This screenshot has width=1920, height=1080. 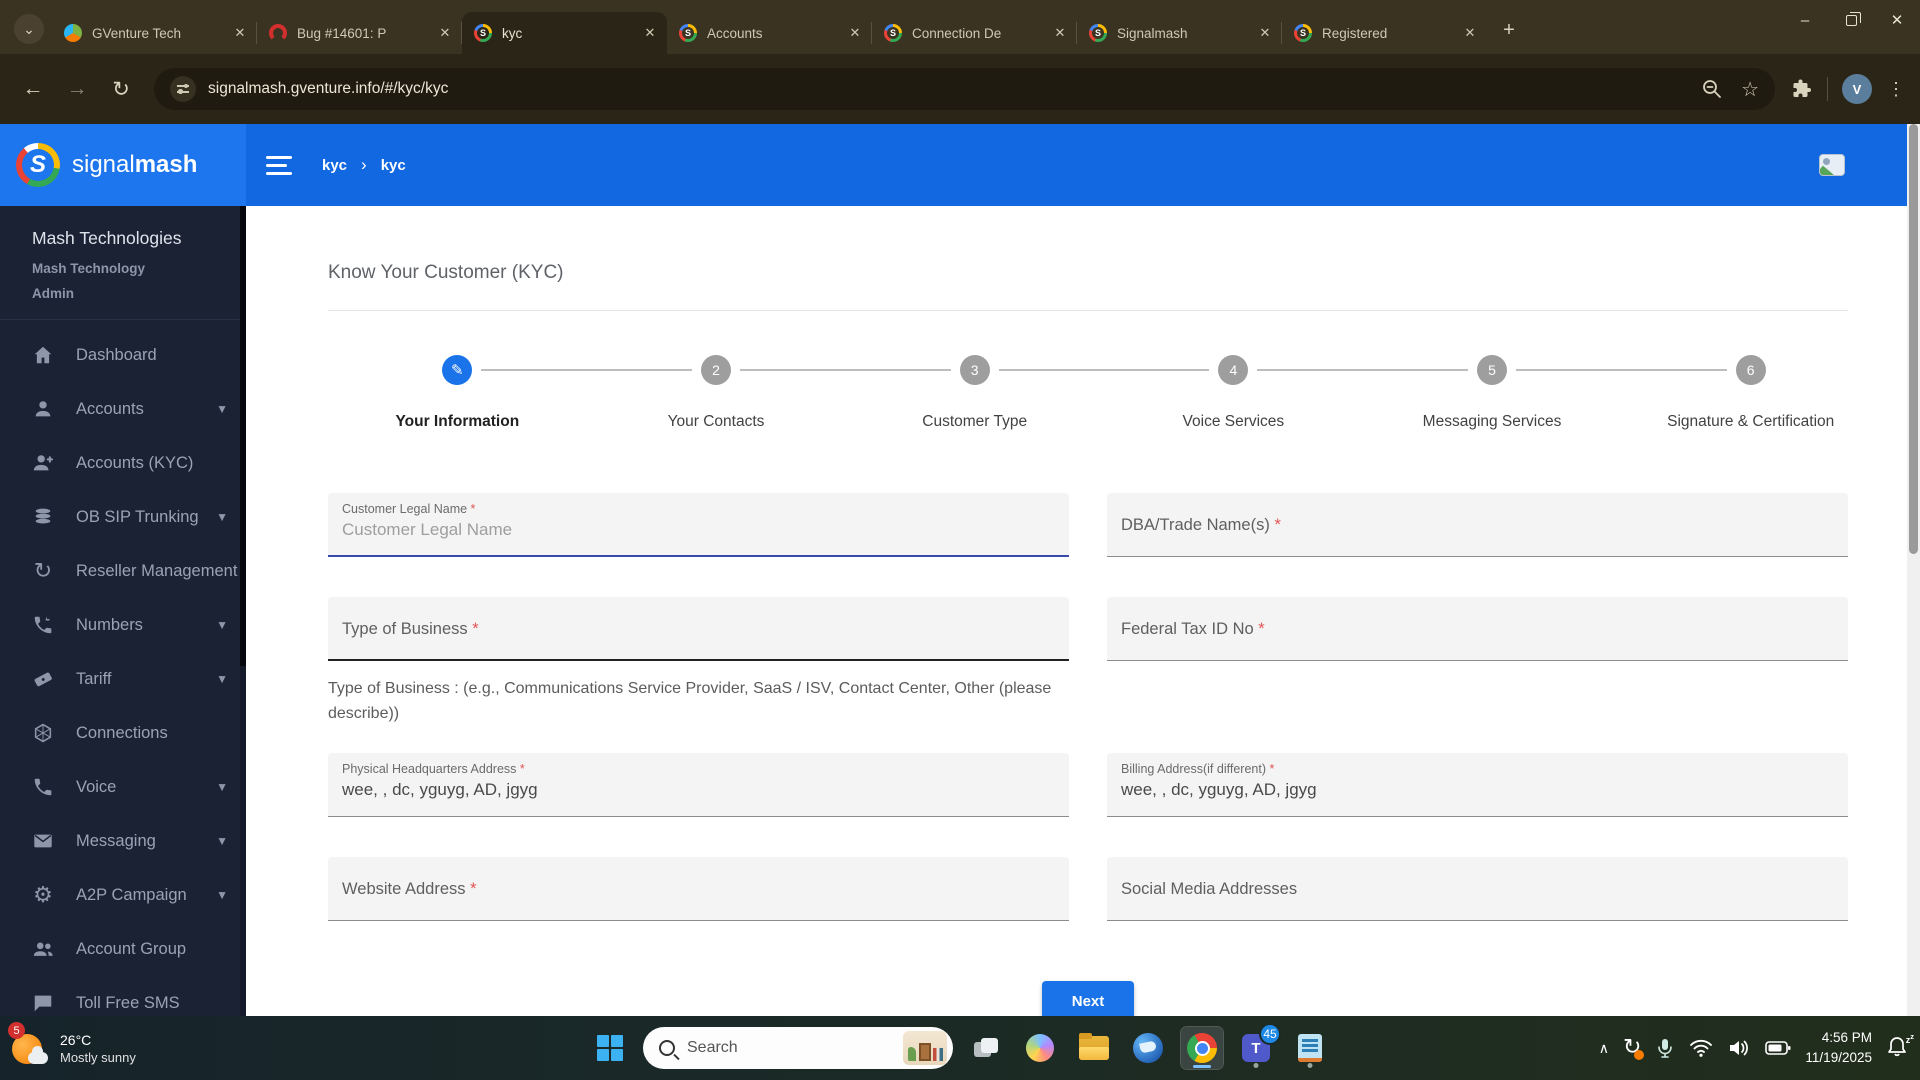 I want to click on tab-kyc-active: kyc ✕, so click(x=564, y=33).